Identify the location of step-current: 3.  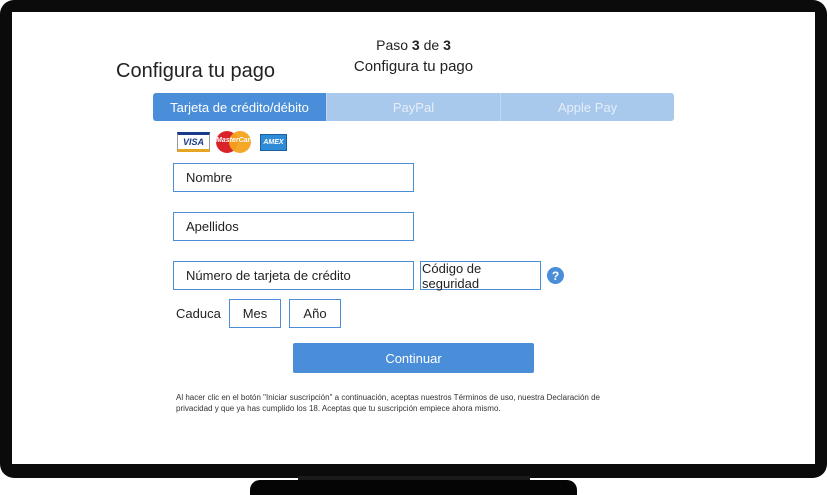
(415, 45).